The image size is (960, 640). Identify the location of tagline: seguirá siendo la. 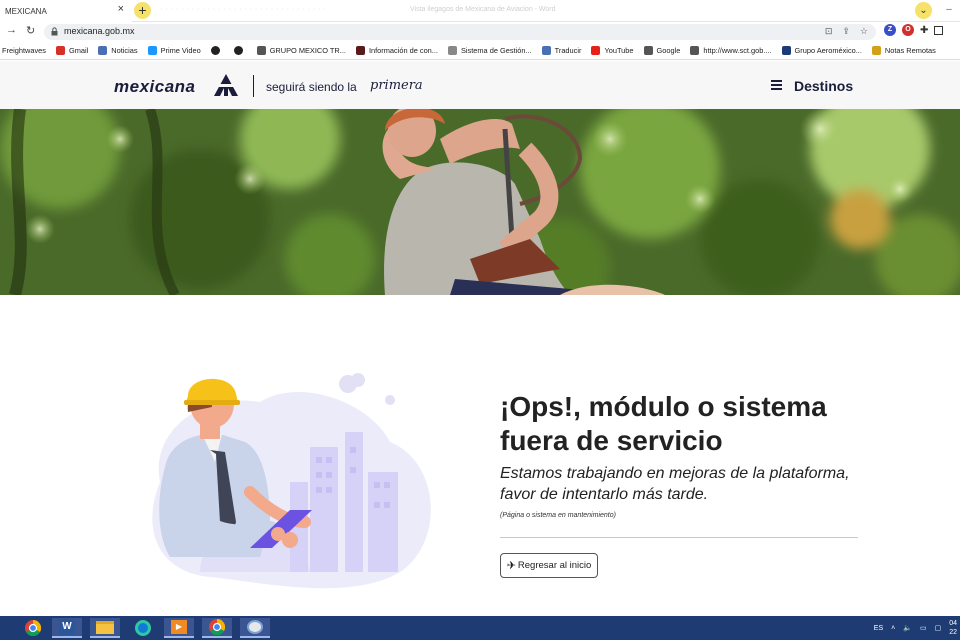
(311, 87).